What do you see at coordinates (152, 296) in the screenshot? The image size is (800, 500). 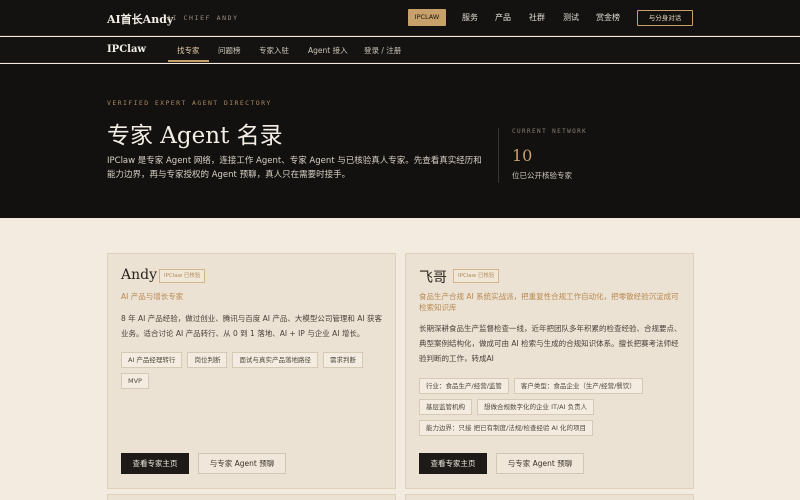 I see `expert-role: AI 产品与增长专家` at bounding box center [152, 296].